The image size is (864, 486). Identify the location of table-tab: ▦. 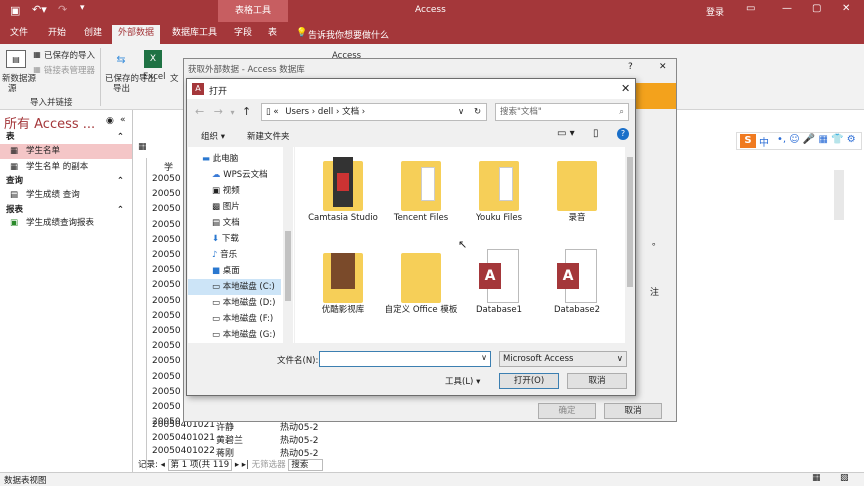
(148, 149).